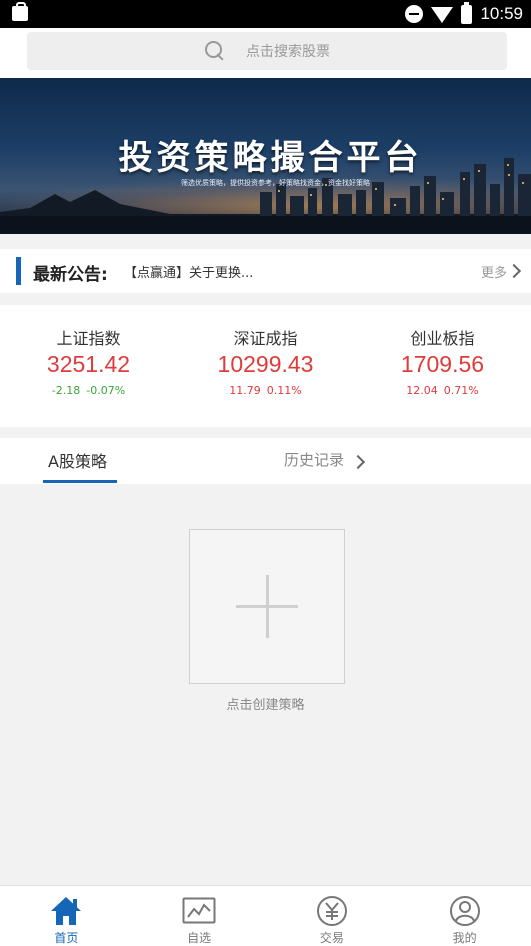  What do you see at coordinates (265, 338) in the screenshot?
I see `index-name: 深证成指` at bounding box center [265, 338].